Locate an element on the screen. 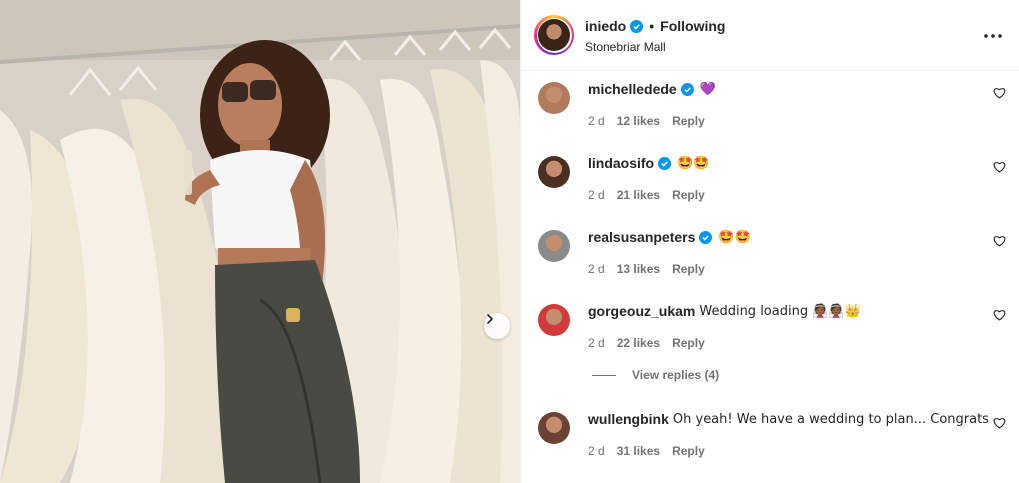 This screenshot has width=1019, height=483. comment-likes: 21 likes is located at coordinates (638, 195).